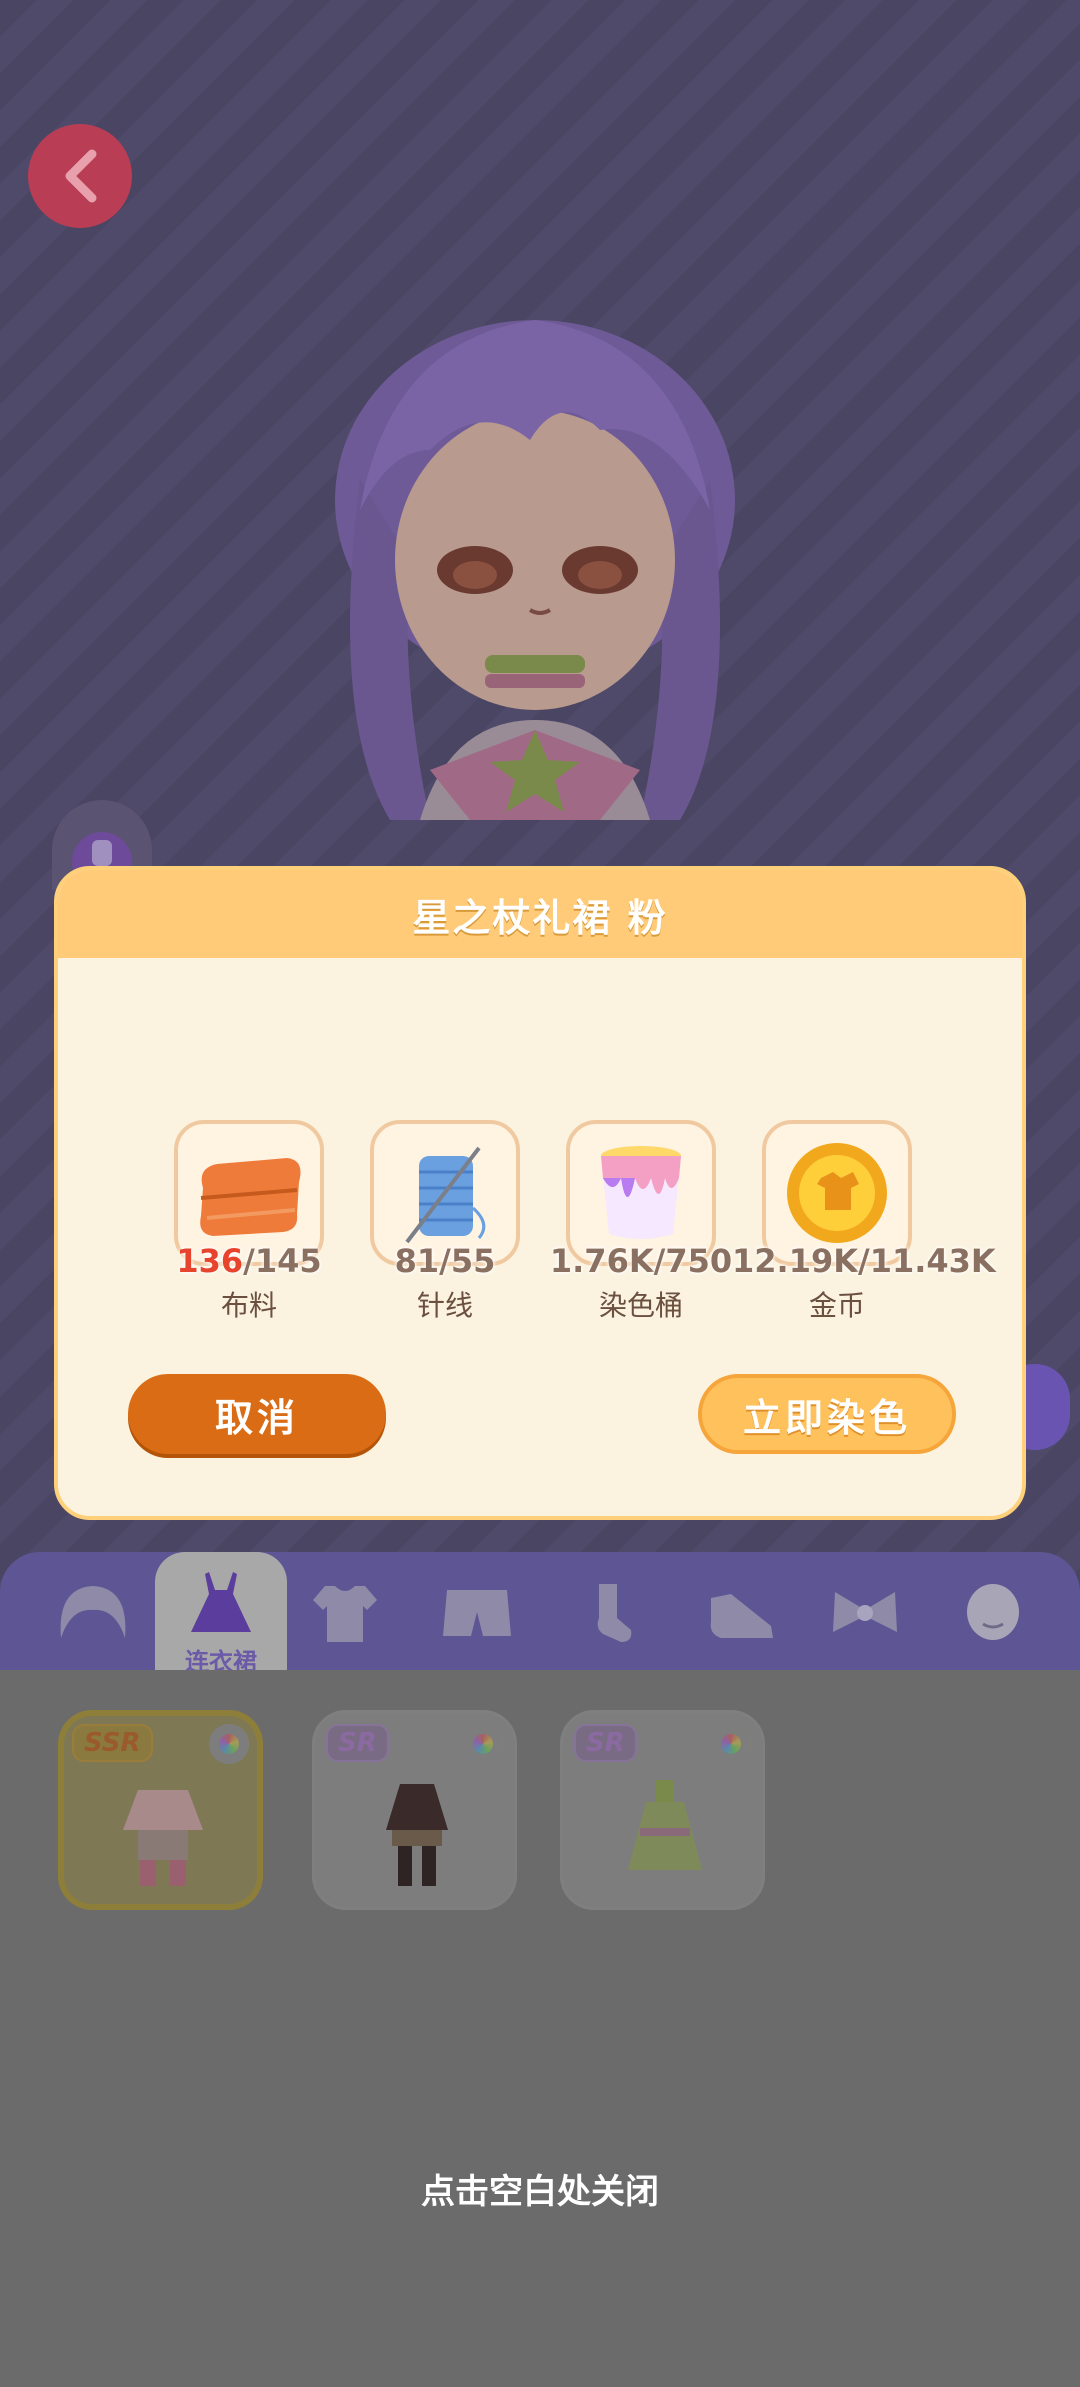  I want to click on material-needle-thread: 81/55 针线, so click(445, 1222).